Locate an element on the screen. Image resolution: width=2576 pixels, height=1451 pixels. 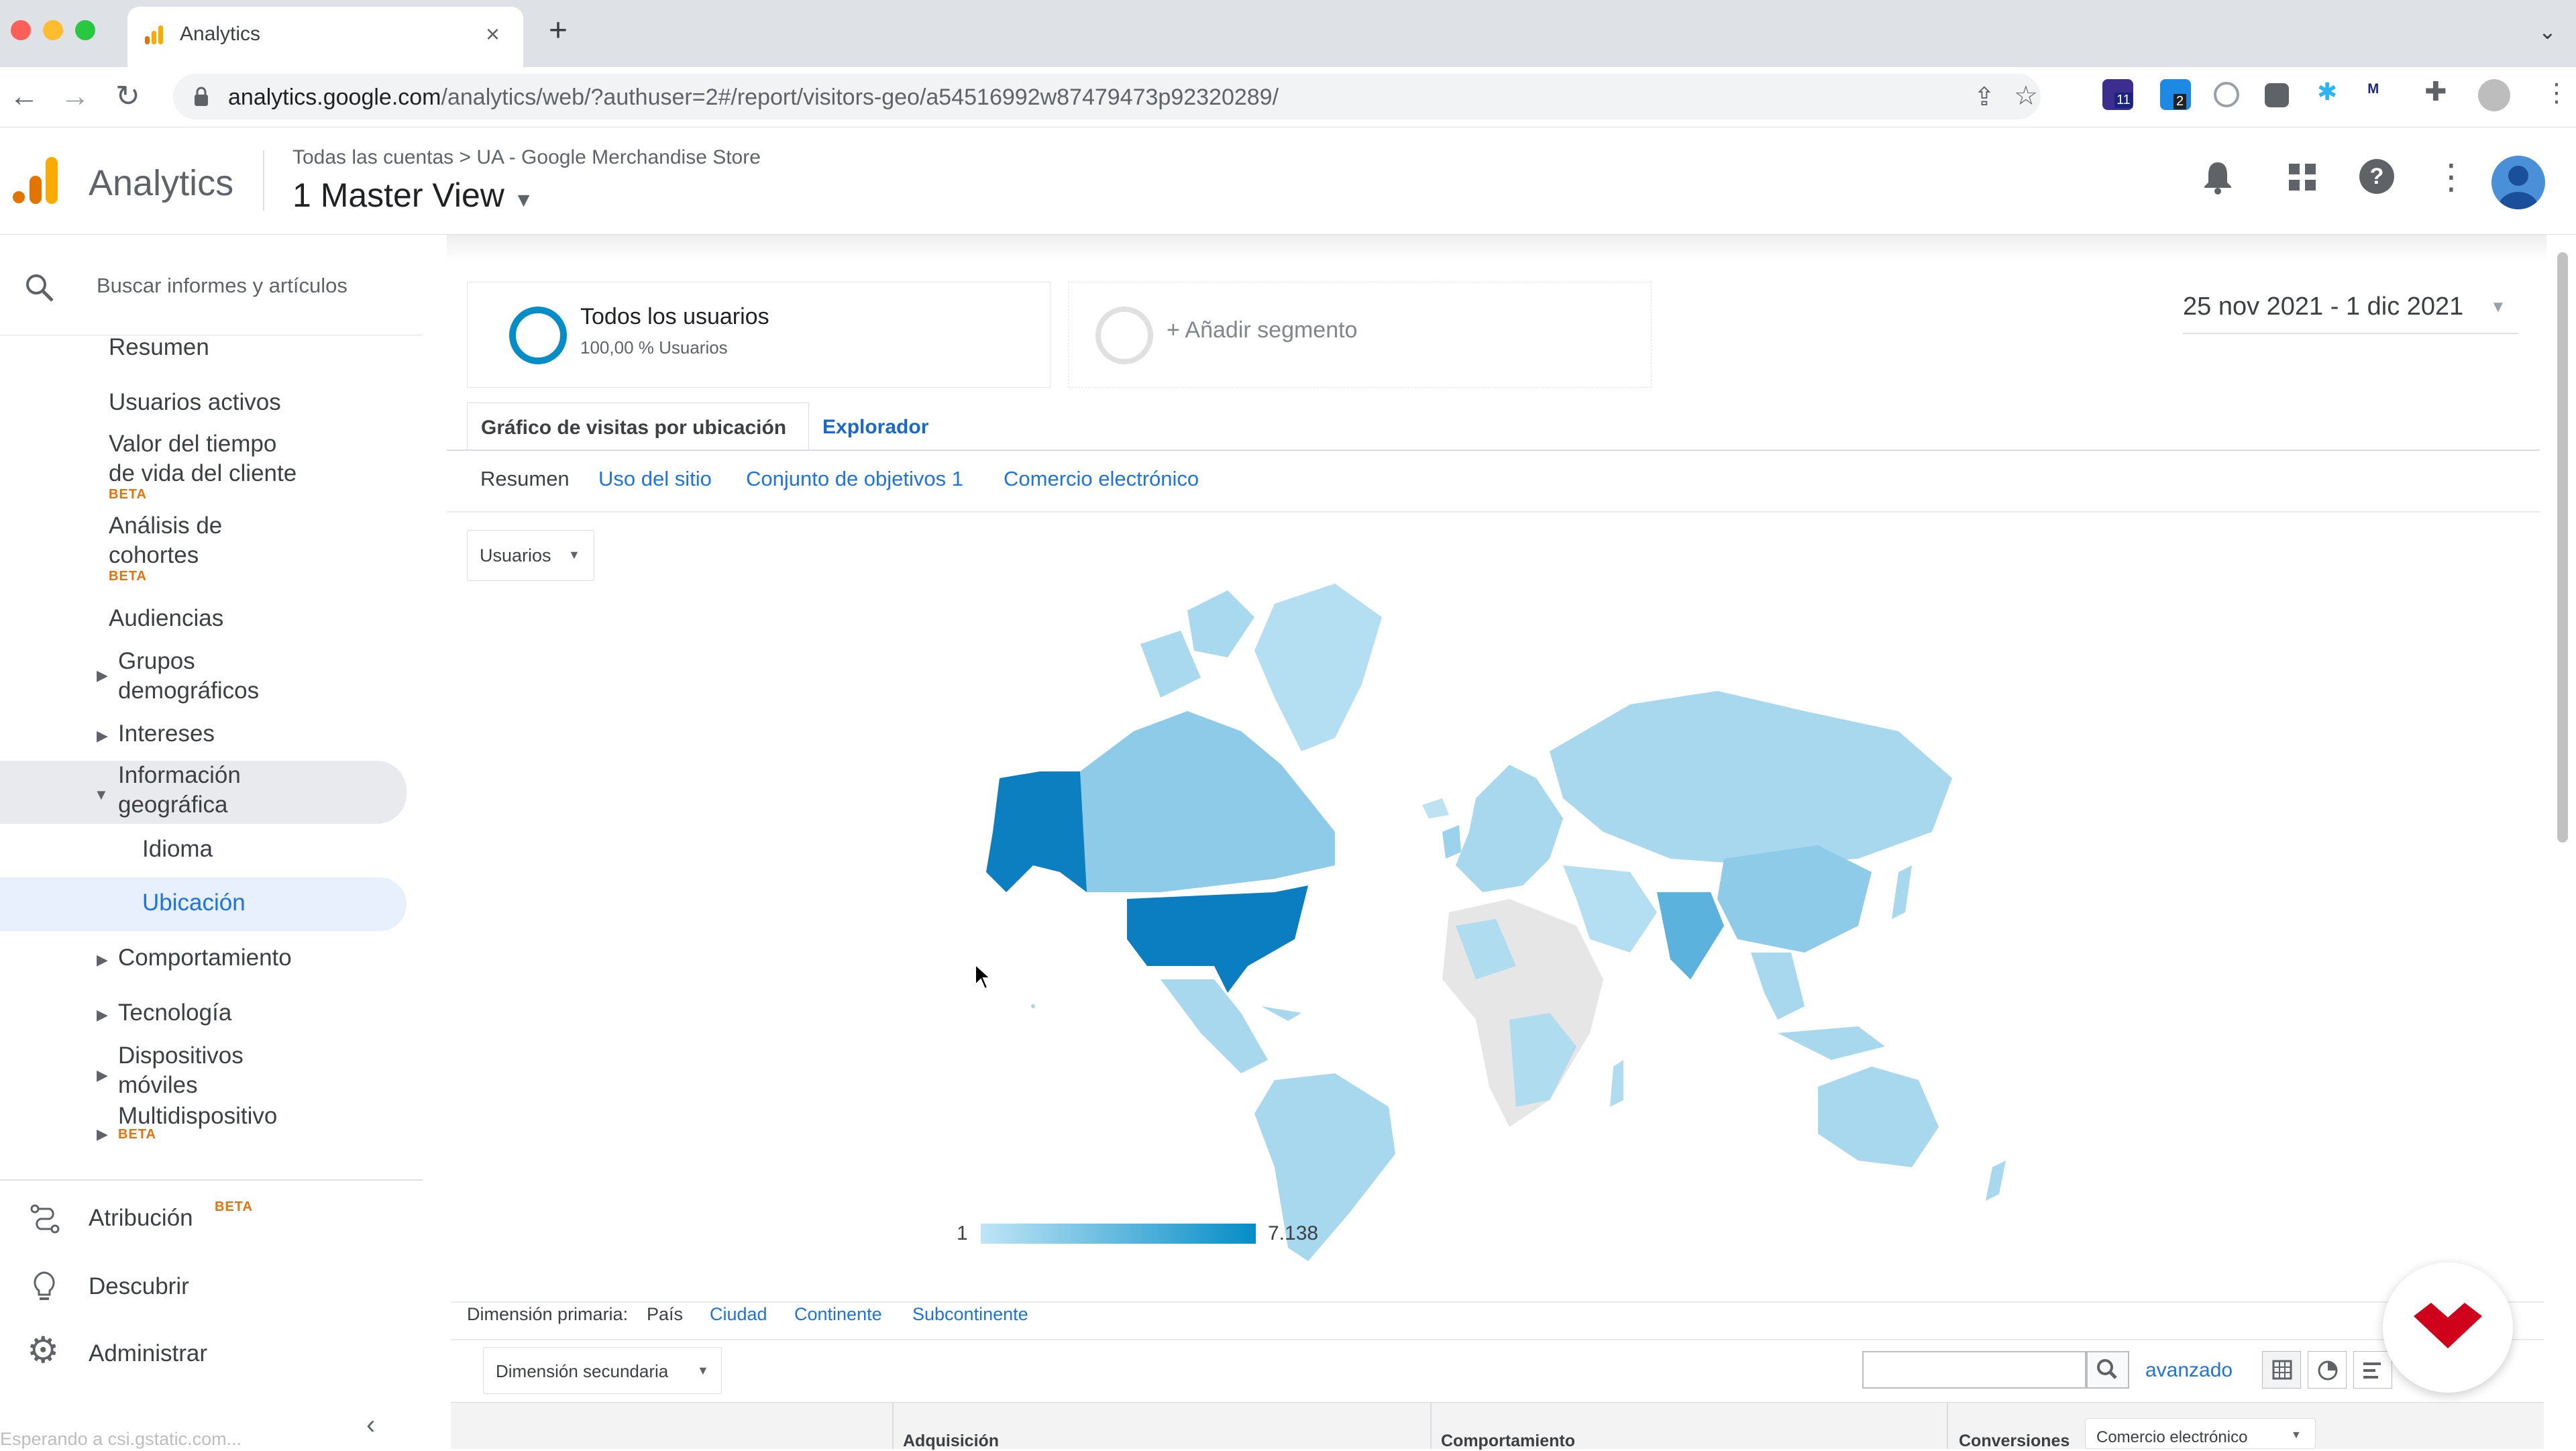
sidebar-item-idioma: Idioma is located at coordinates (177, 849).